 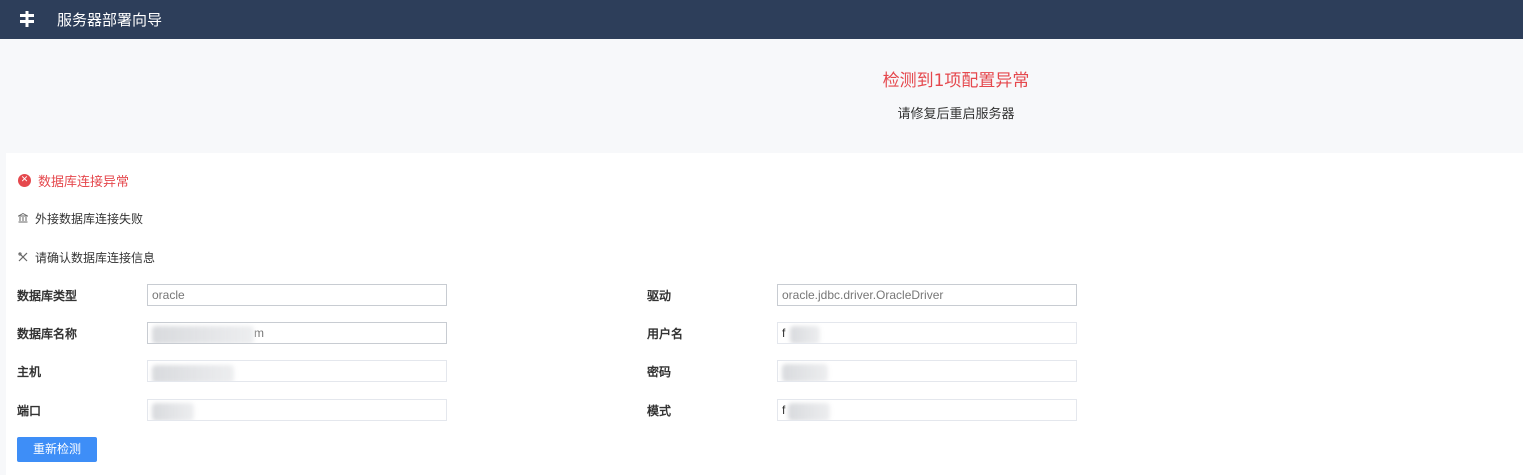 What do you see at coordinates (784, 410) in the screenshot?
I see `schema-value: f` at bounding box center [784, 410].